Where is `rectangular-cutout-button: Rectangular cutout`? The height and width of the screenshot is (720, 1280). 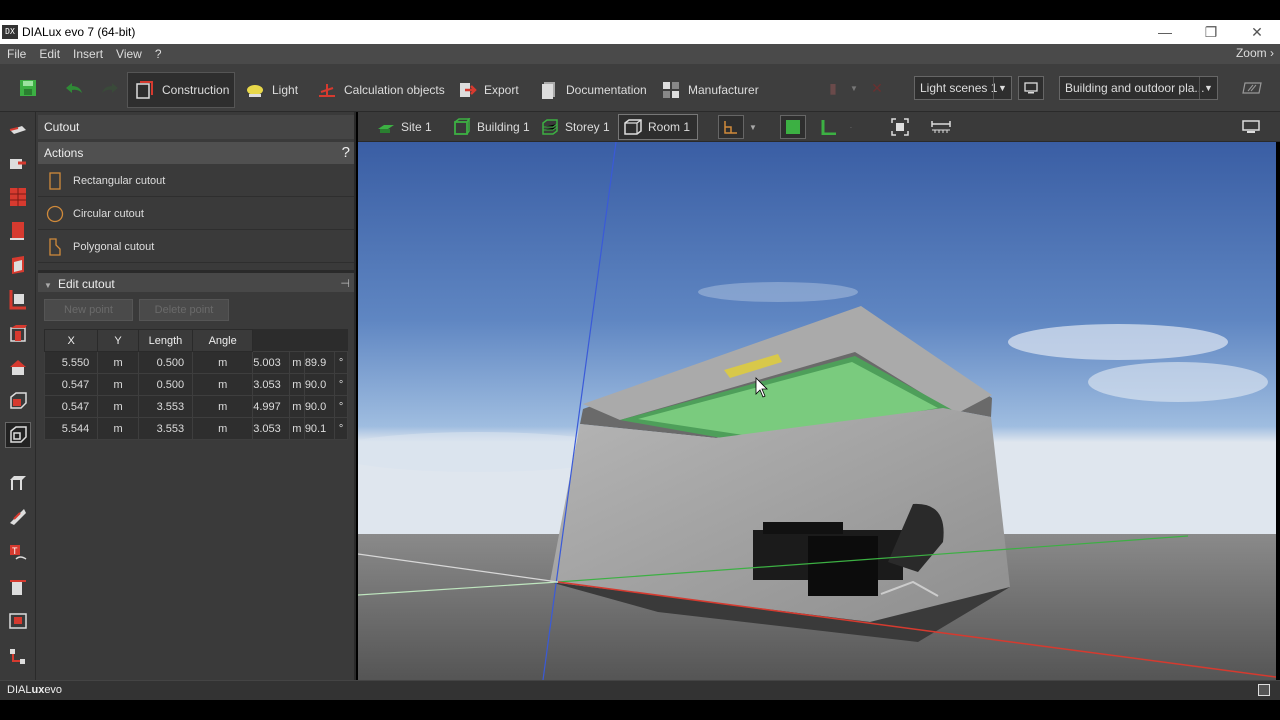 rectangular-cutout-button: Rectangular cutout is located at coordinates (196, 181).